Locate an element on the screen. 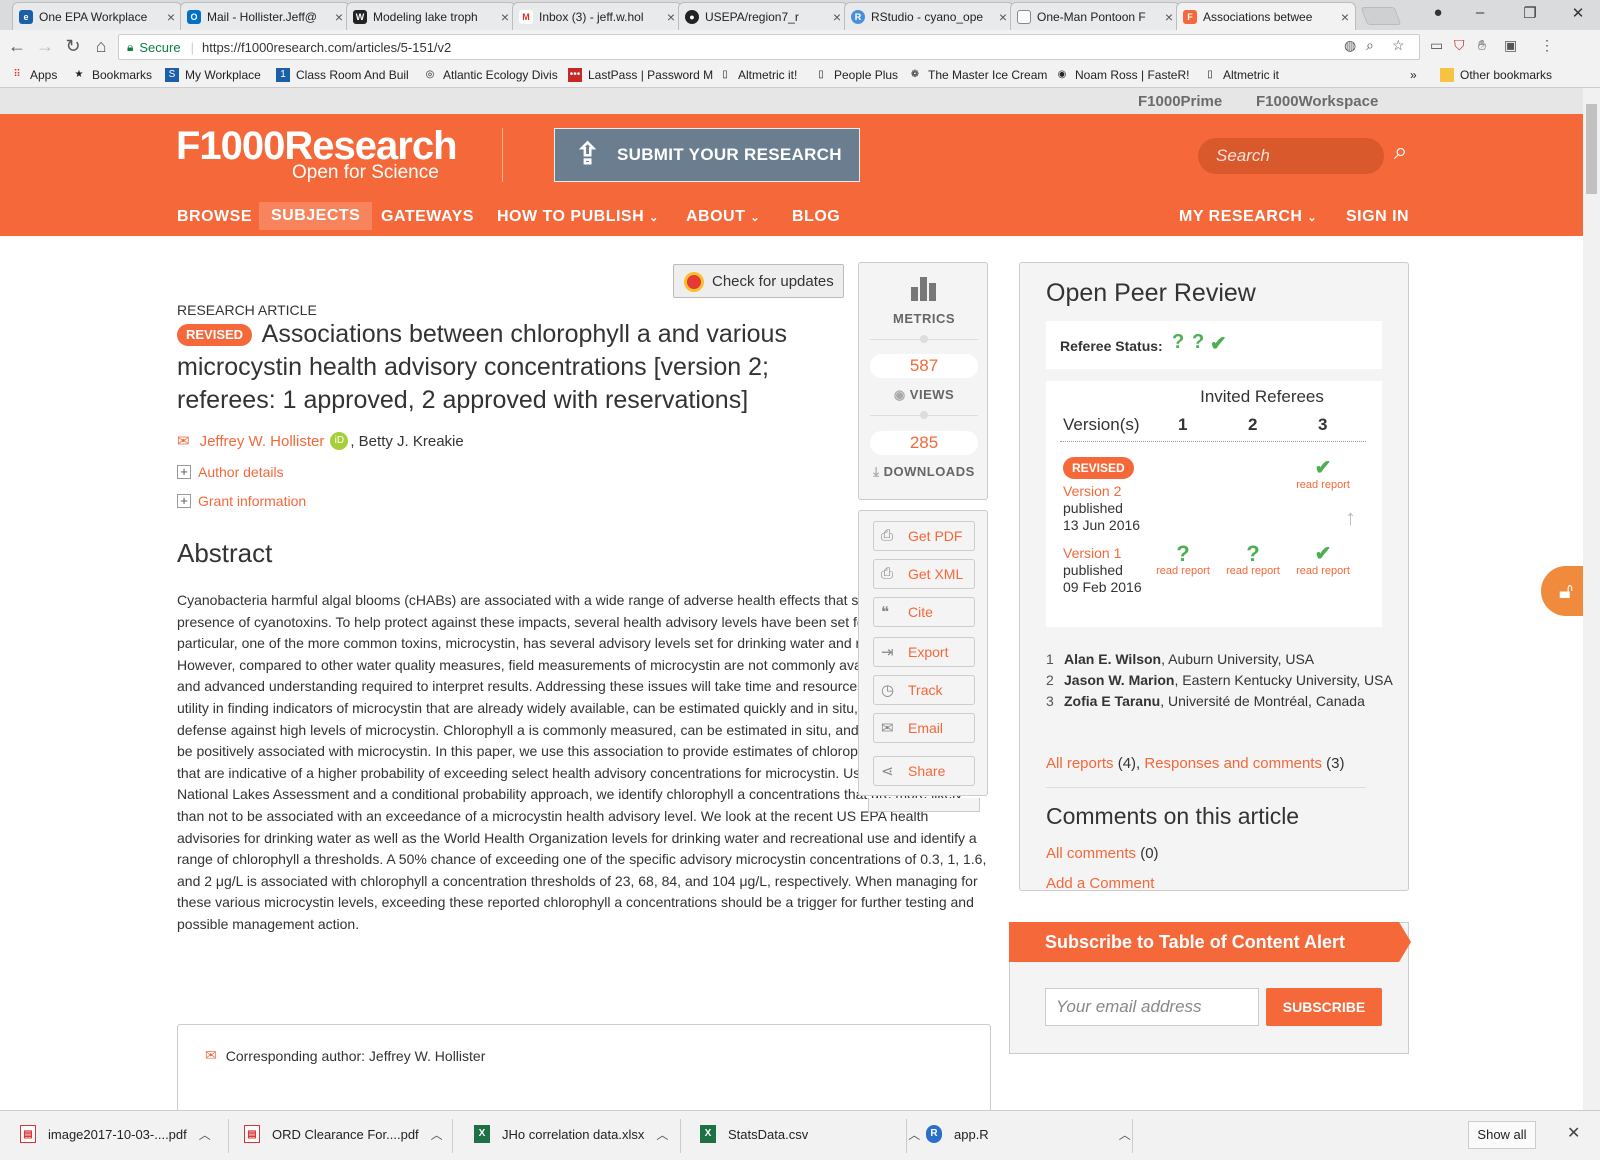  back-icon: ← is located at coordinates (17, 46).